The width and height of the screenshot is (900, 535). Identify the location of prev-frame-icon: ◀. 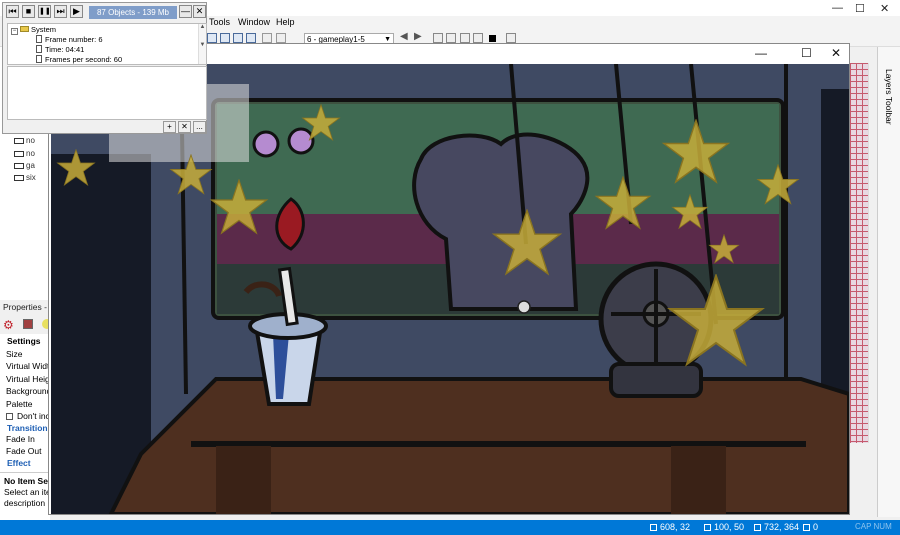
(404, 36).